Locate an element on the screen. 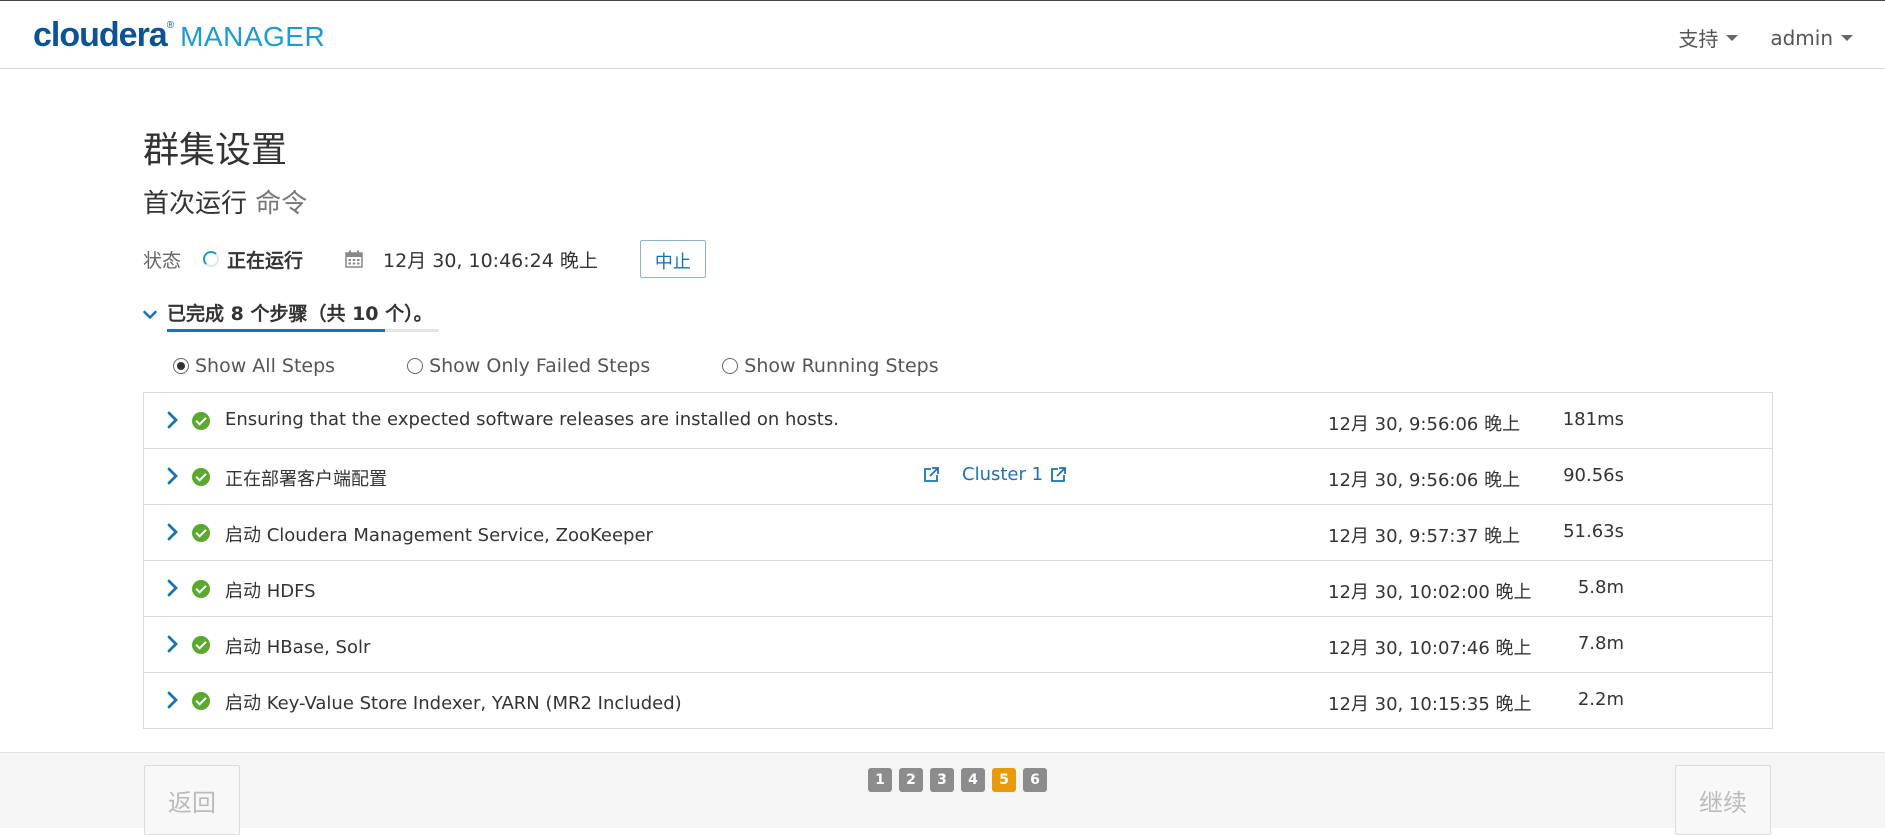 Image resolution: width=1885 pixels, height=835 pixels. cluster-link: Cluster 1 is located at coordinates (1002, 474).